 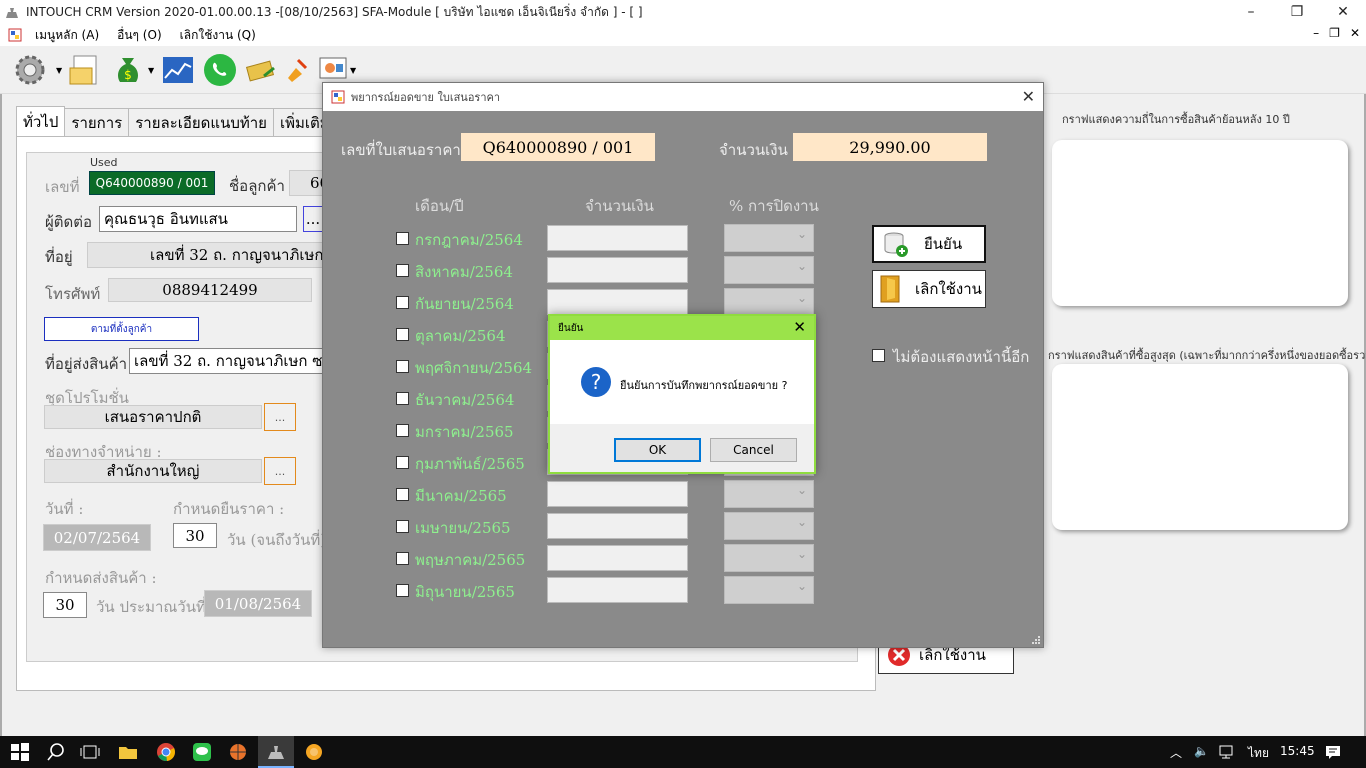 I want to click on basketball-app-icon, so click(x=238, y=752).